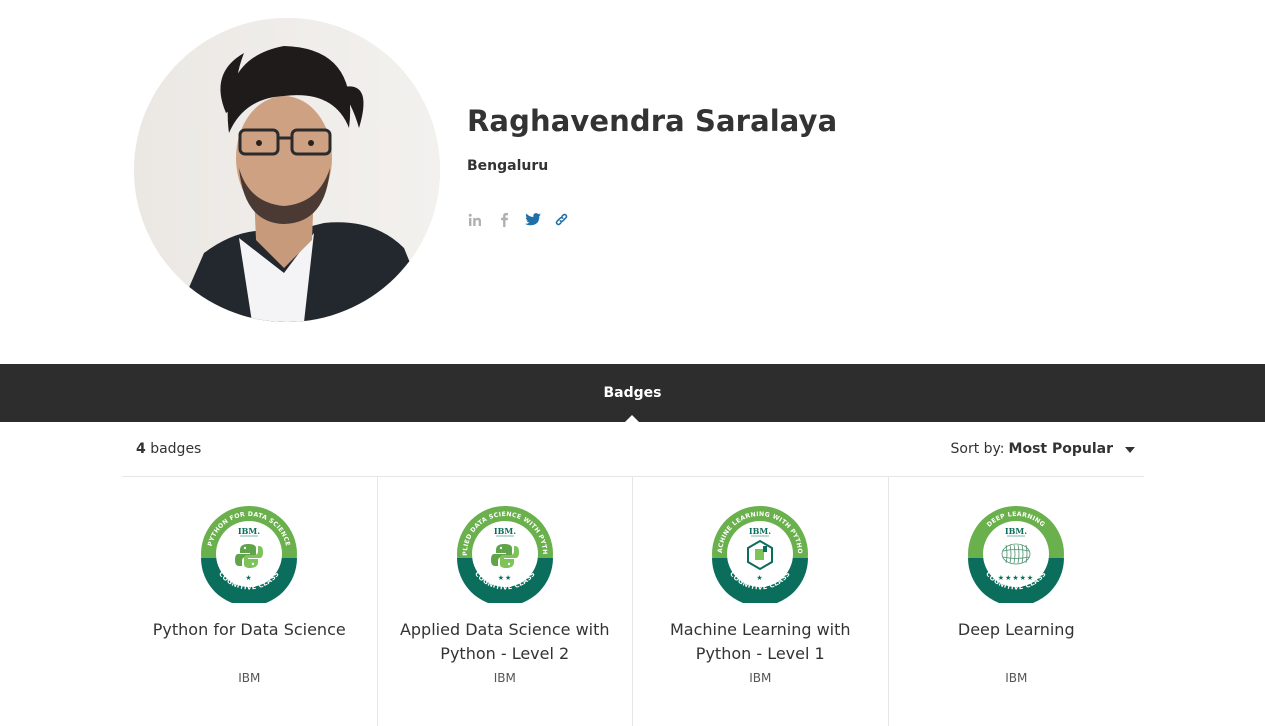 Image resolution: width=1265 pixels, height=726 pixels. I want to click on badge-title: Deep Learning, so click(1017, 630).